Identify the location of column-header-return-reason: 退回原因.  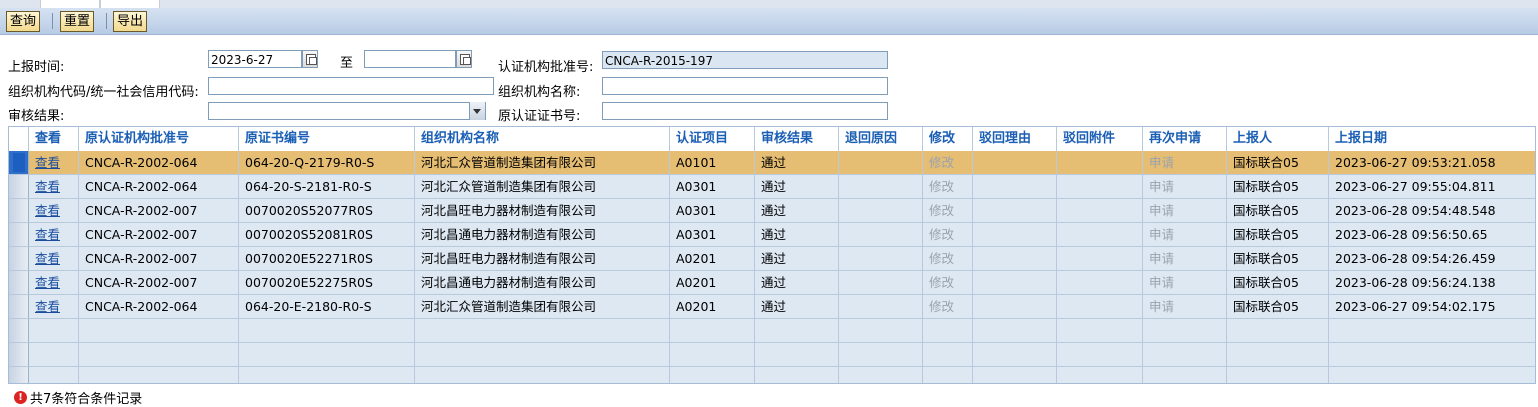
(881, 139).